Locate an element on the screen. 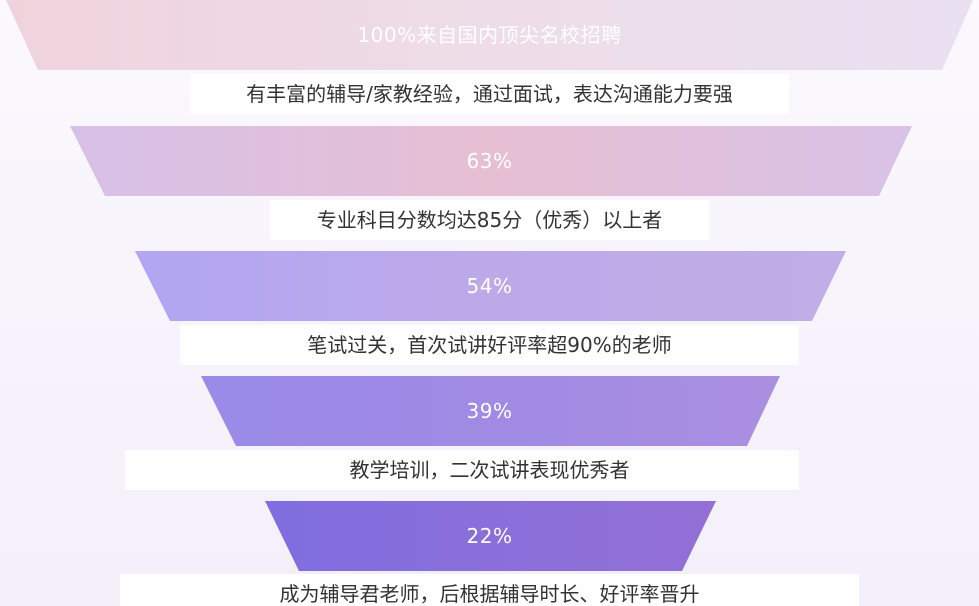 The width and height of the screenshot is (979, 606). funnel-band-2: 63% is located at coordinates (489, 161).